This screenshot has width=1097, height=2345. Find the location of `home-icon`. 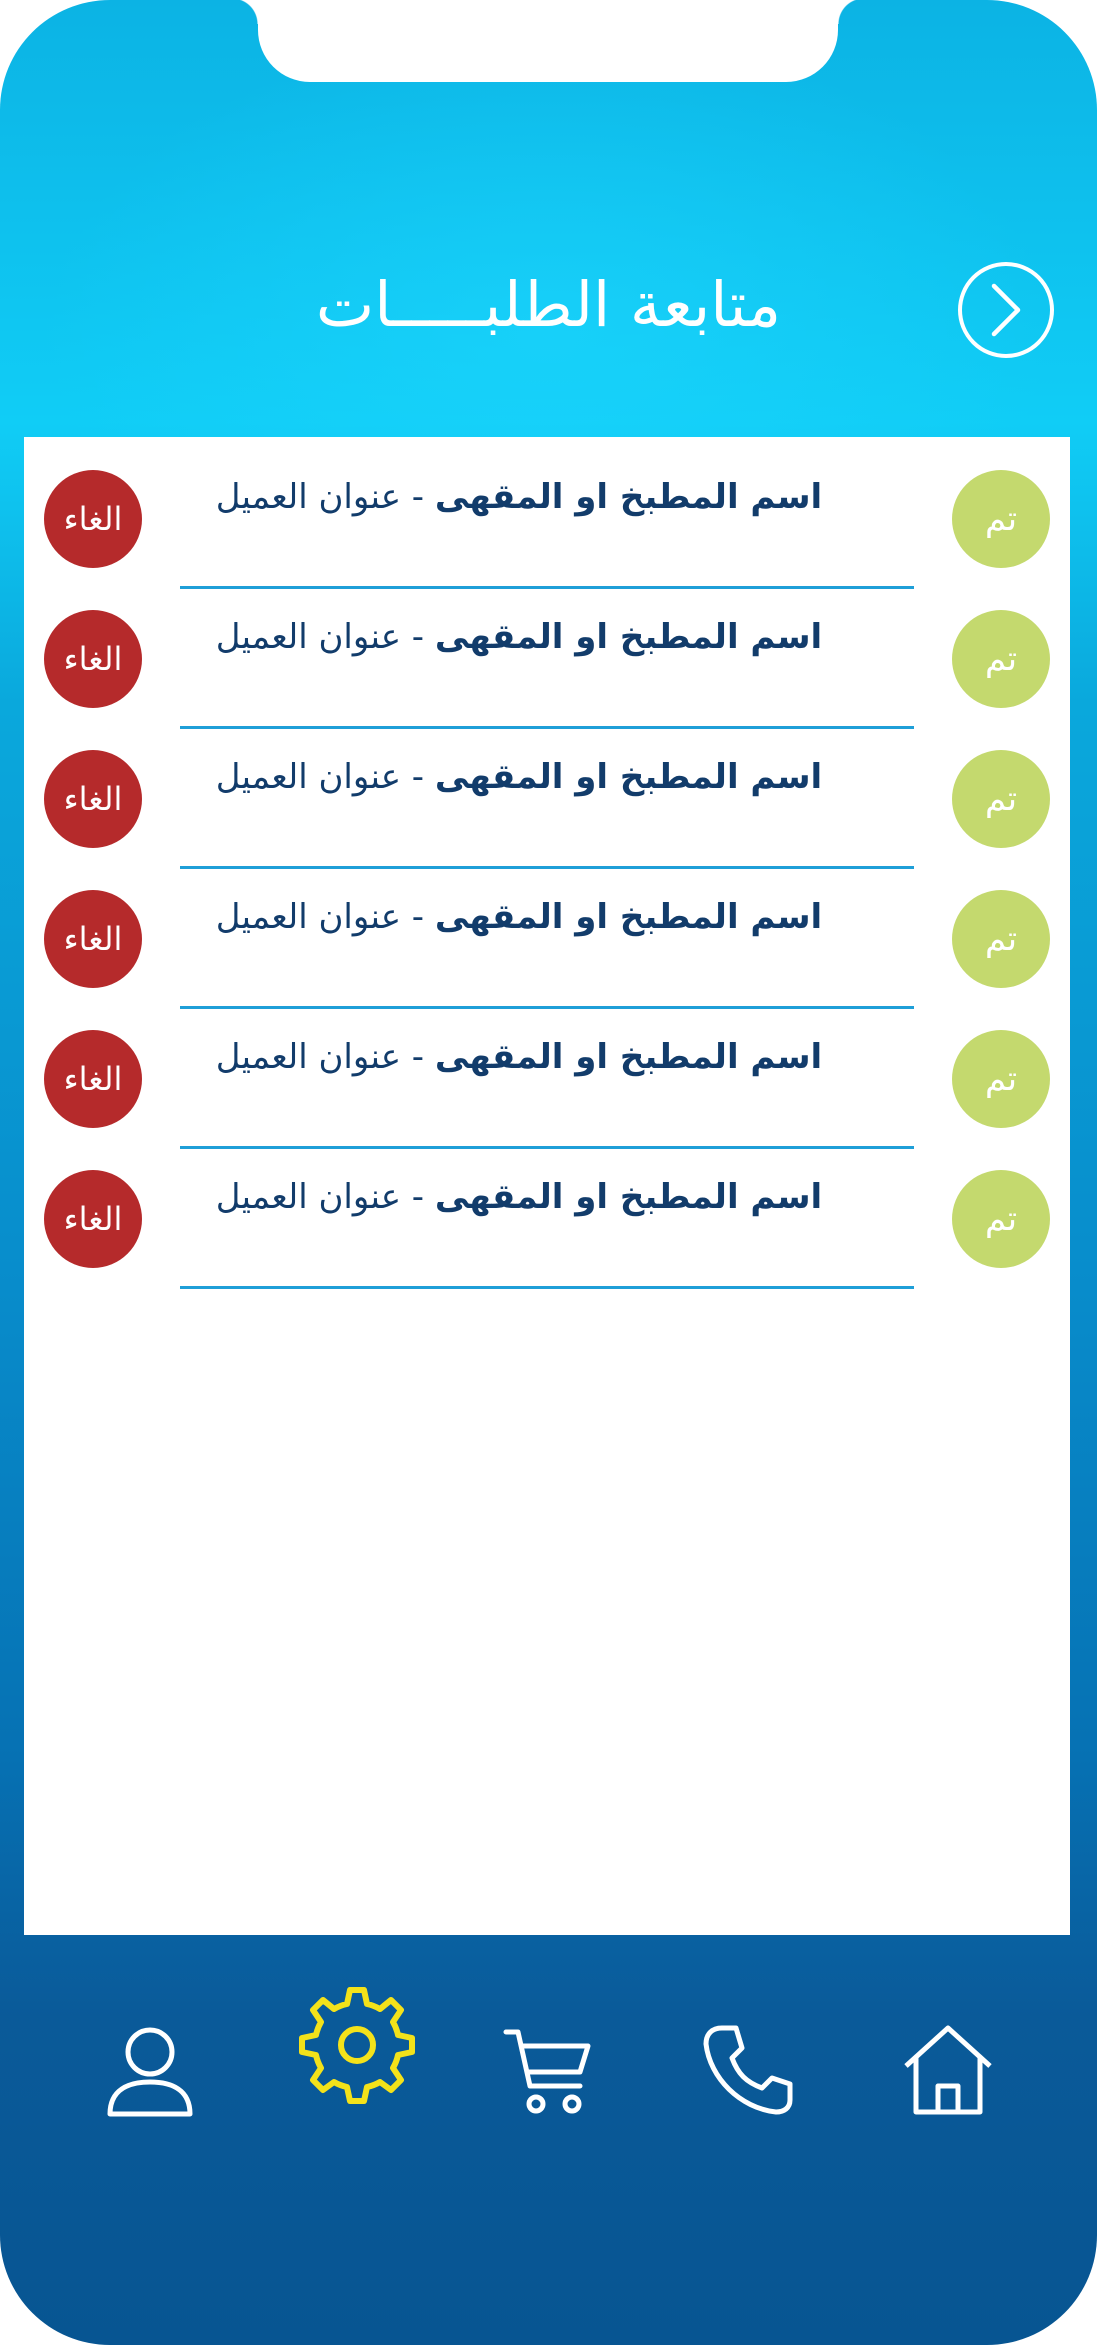

home-icon is located at coordinates (948, 2070).